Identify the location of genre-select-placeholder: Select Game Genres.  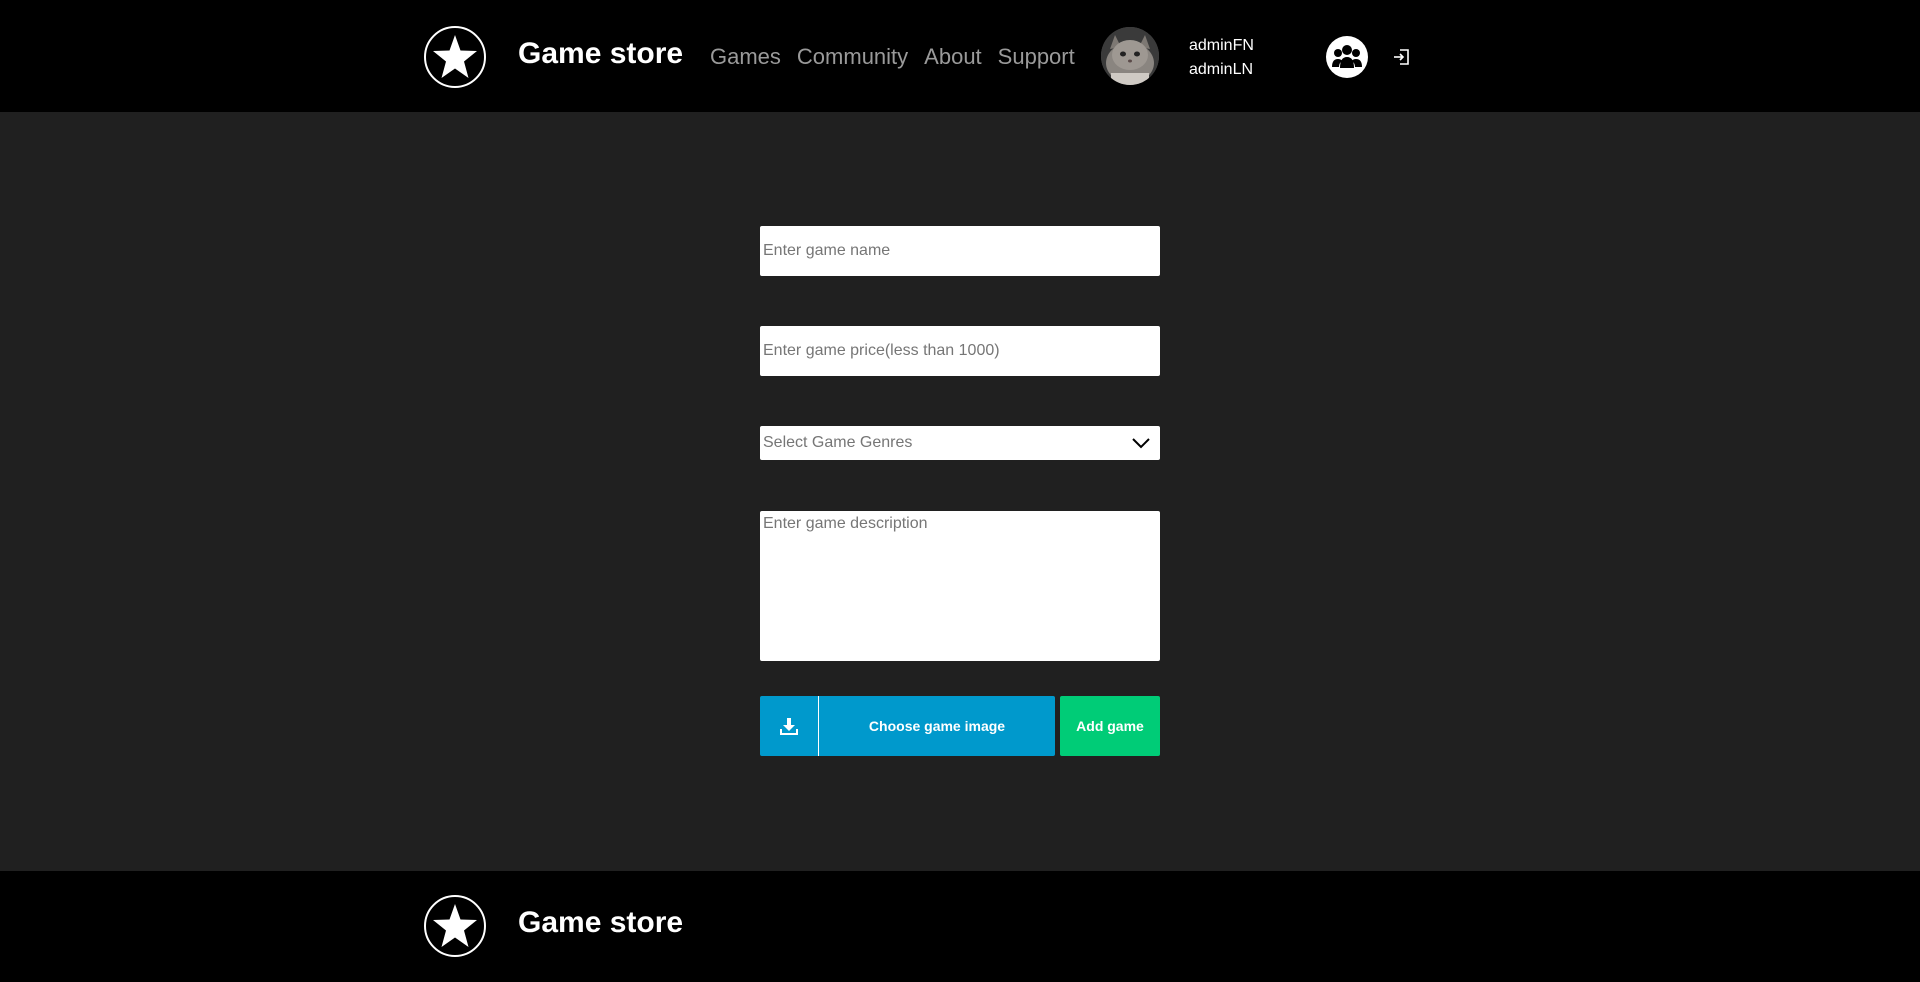
(838, 442).